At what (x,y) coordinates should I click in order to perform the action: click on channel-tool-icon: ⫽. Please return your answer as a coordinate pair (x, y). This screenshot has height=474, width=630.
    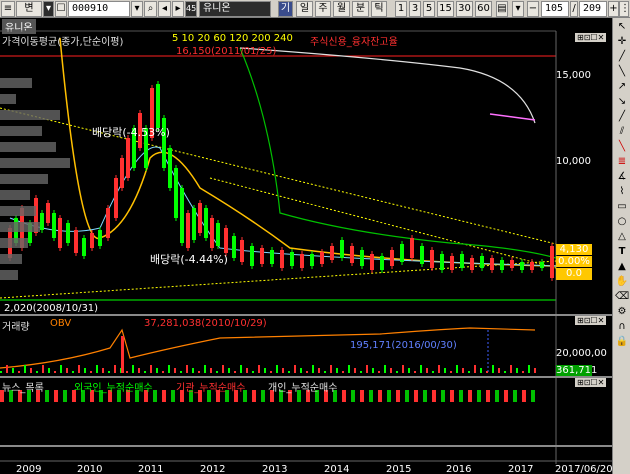
    Looking at the image, I should click on (622, 131).